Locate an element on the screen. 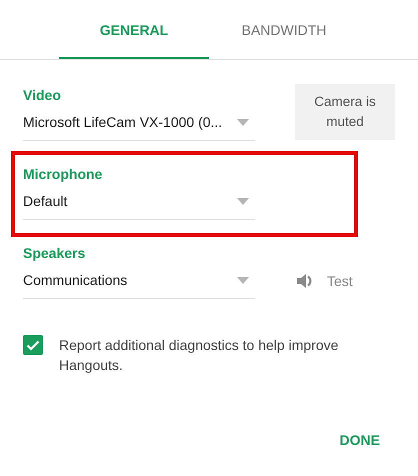  diagnostics-checkbox is located at coordinates (33, 345).